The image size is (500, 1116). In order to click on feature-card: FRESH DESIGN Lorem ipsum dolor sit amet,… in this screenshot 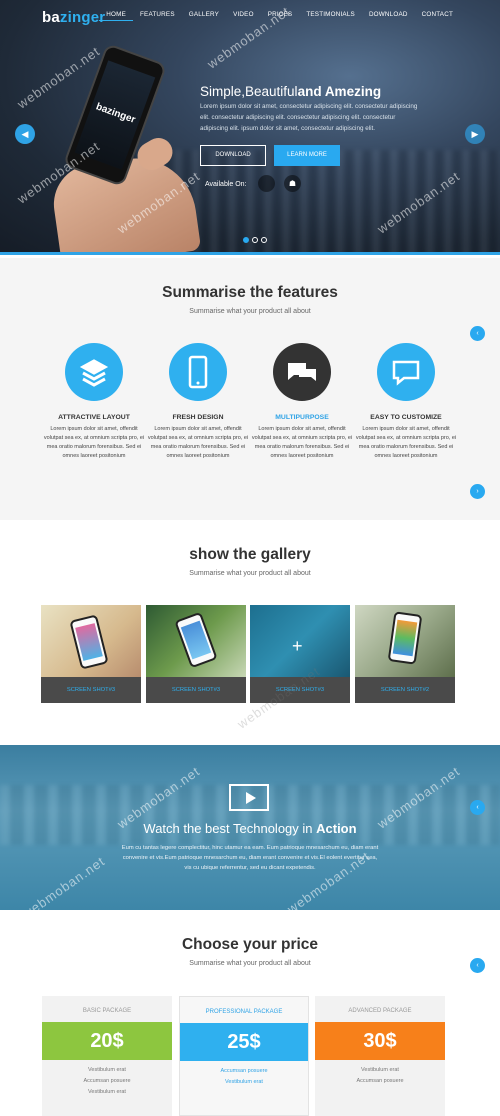, I will do `click(198, 402)`.